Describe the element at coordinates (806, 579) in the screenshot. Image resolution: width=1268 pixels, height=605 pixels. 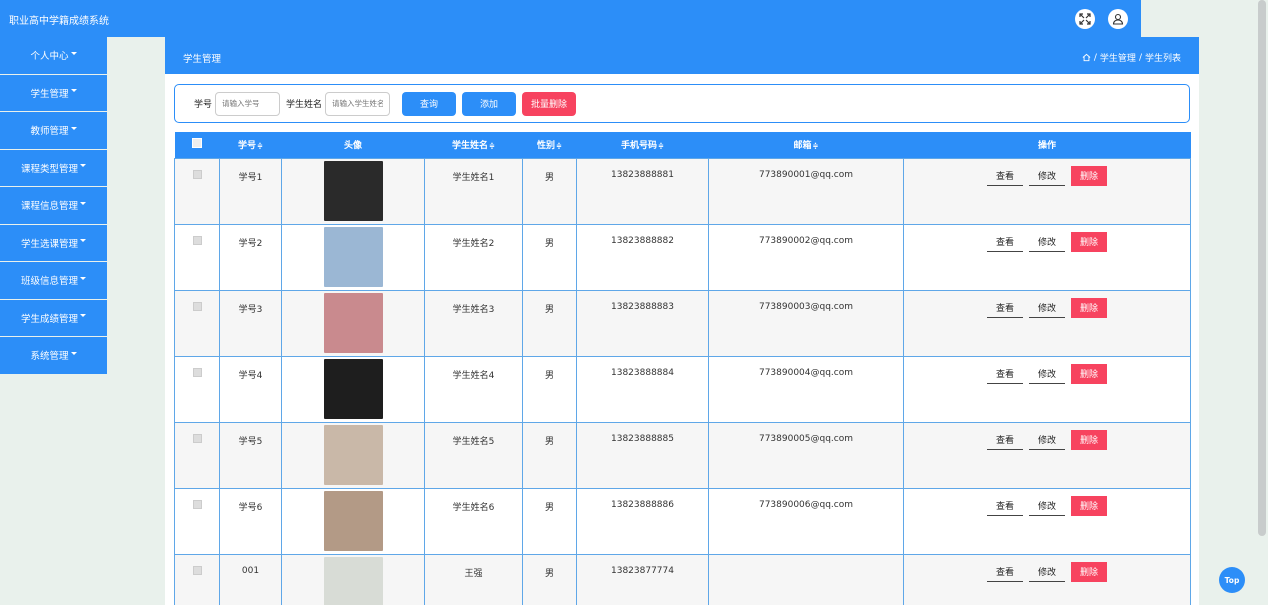
I see `email-cell` at that location.